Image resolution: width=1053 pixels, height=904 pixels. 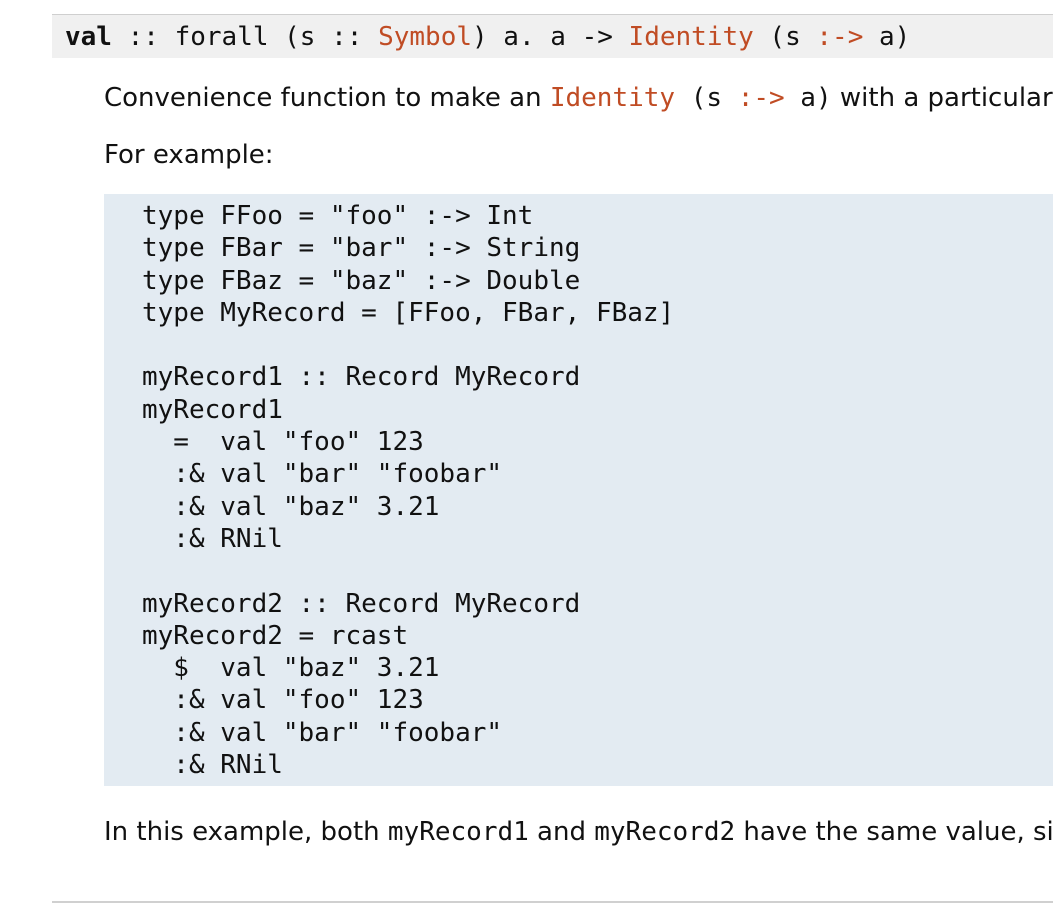 What do you see at coordinates (785, 37) in the screenshot?
I see `signature-text: (s` at bounding box center [785, 37].